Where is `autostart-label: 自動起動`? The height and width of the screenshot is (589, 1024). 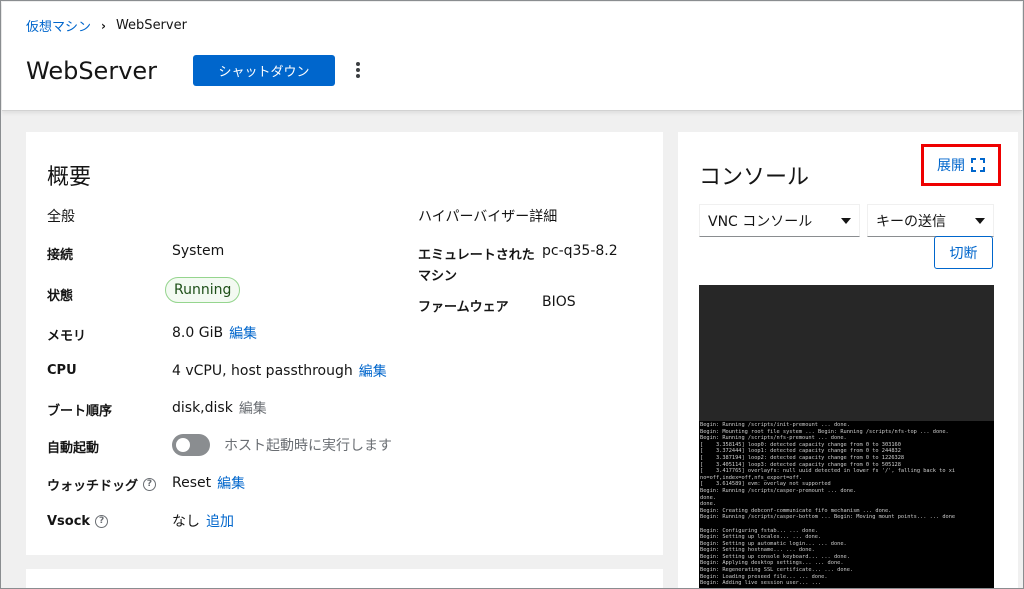 autostart-label: 自動起動 is located at coordinates (73, 448).